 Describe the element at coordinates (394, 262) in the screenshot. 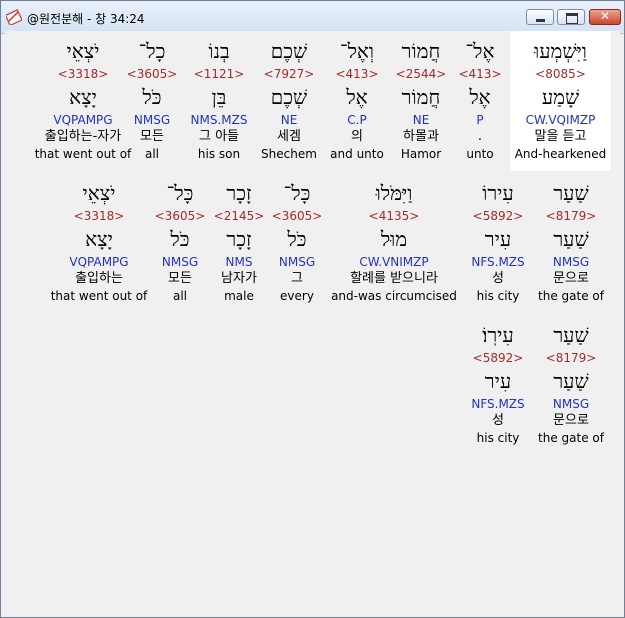

I see `parsing-code: CW.VNIMZP` at that location.